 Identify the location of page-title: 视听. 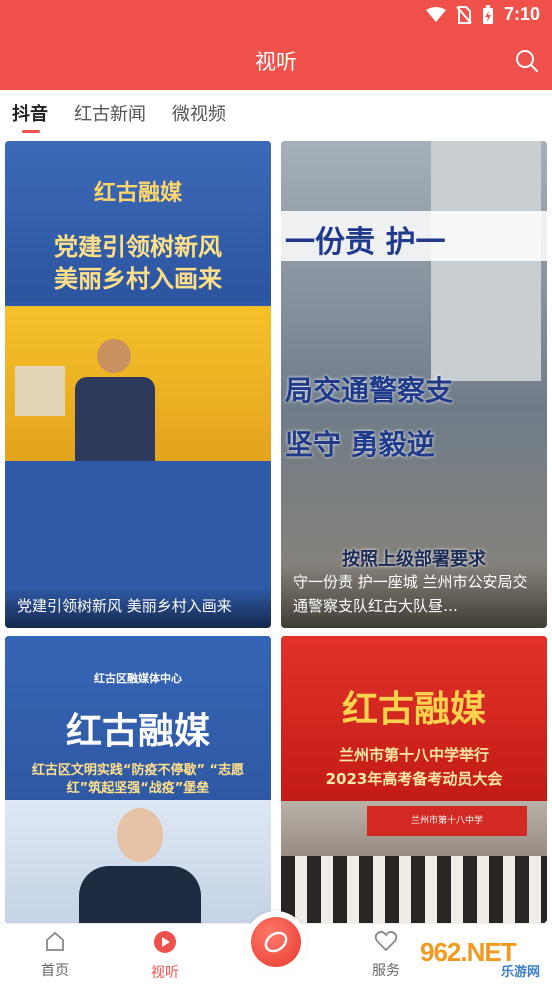
(276, 62).